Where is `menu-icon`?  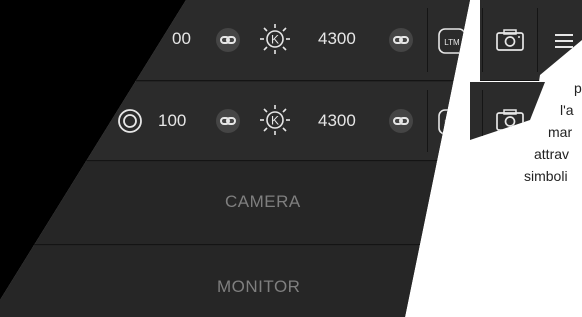 menu-icon is located at coordinates (564, 41).